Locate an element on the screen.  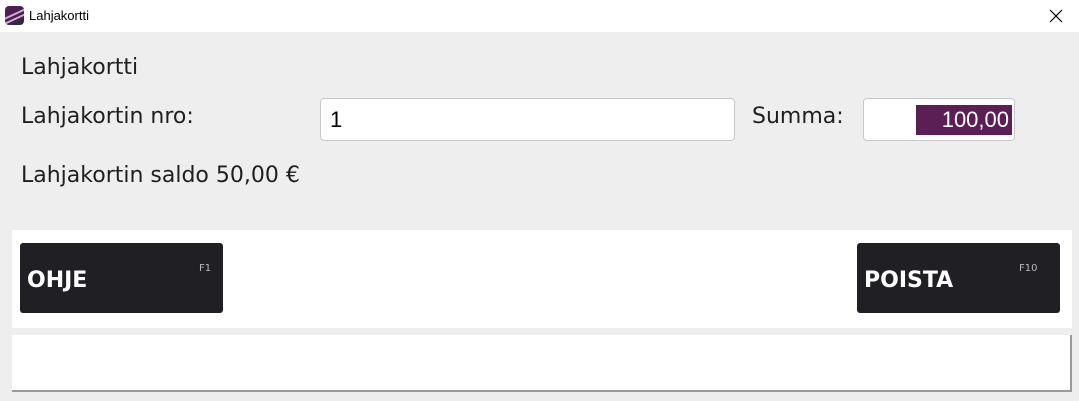
card-number-label: Lahjakortin nro: is located at coordinates (107, 116).